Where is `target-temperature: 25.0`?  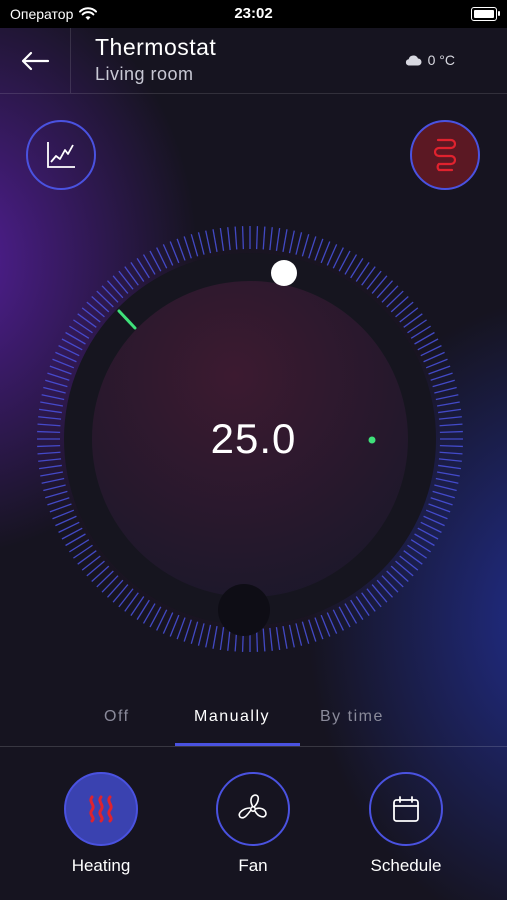 target-temperature: 25.0 is located at coordinates (253, 438).